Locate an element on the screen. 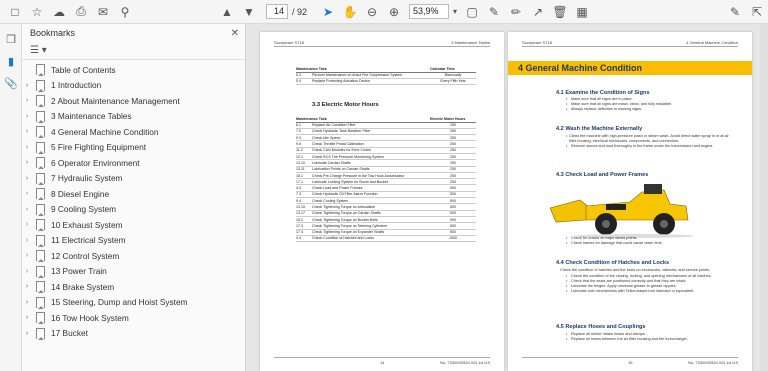 This screenshot has height=371, width=768. bookmark-item: › 4 General Machine Condition is located at coordinates (133, 132).